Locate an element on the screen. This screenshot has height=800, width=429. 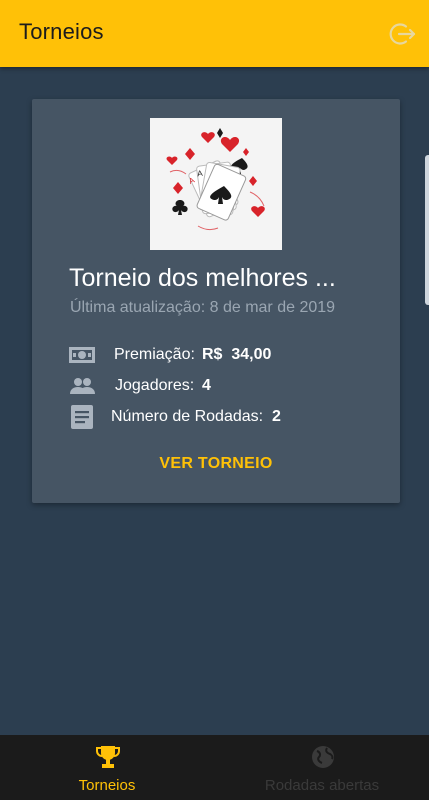
view-tournament-button: VER TORNEIO is located at coordinates (216, 464).